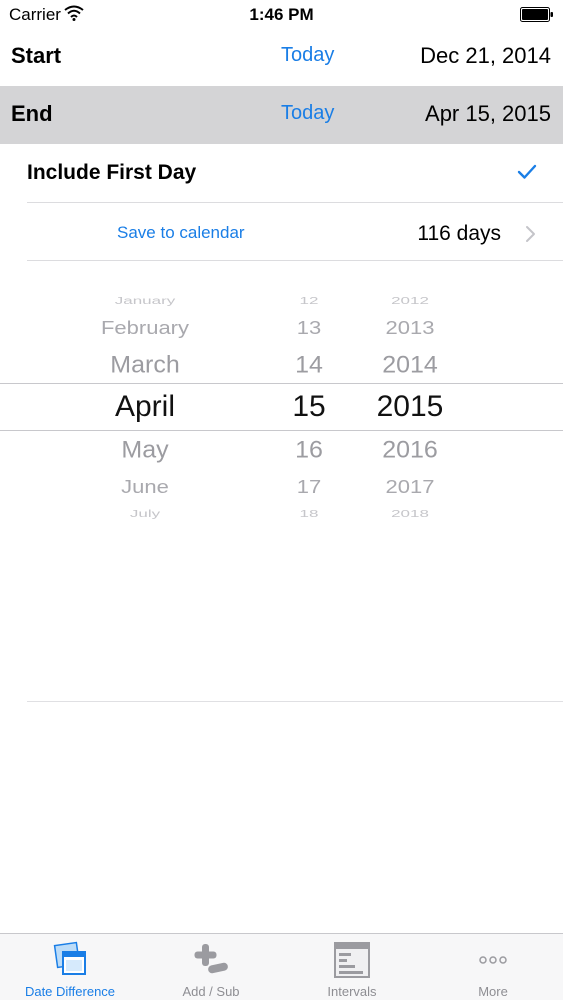  I want to click on end-label: End, so click(32, 113).